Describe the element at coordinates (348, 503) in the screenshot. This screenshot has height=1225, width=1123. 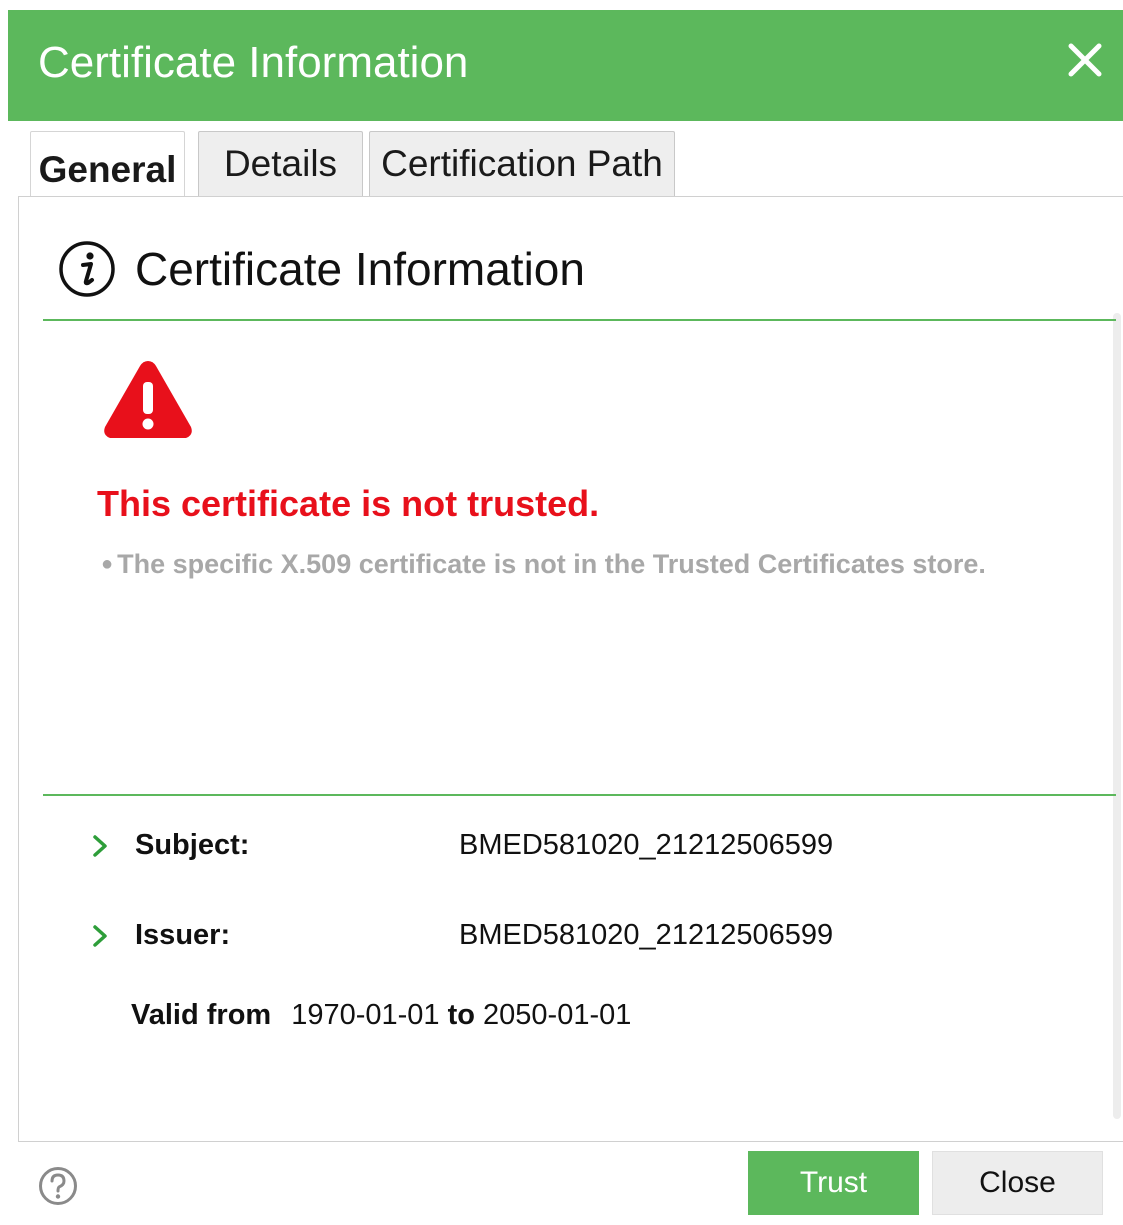
I see `not-trusted-title: This certificate is not trusted.` at that location.